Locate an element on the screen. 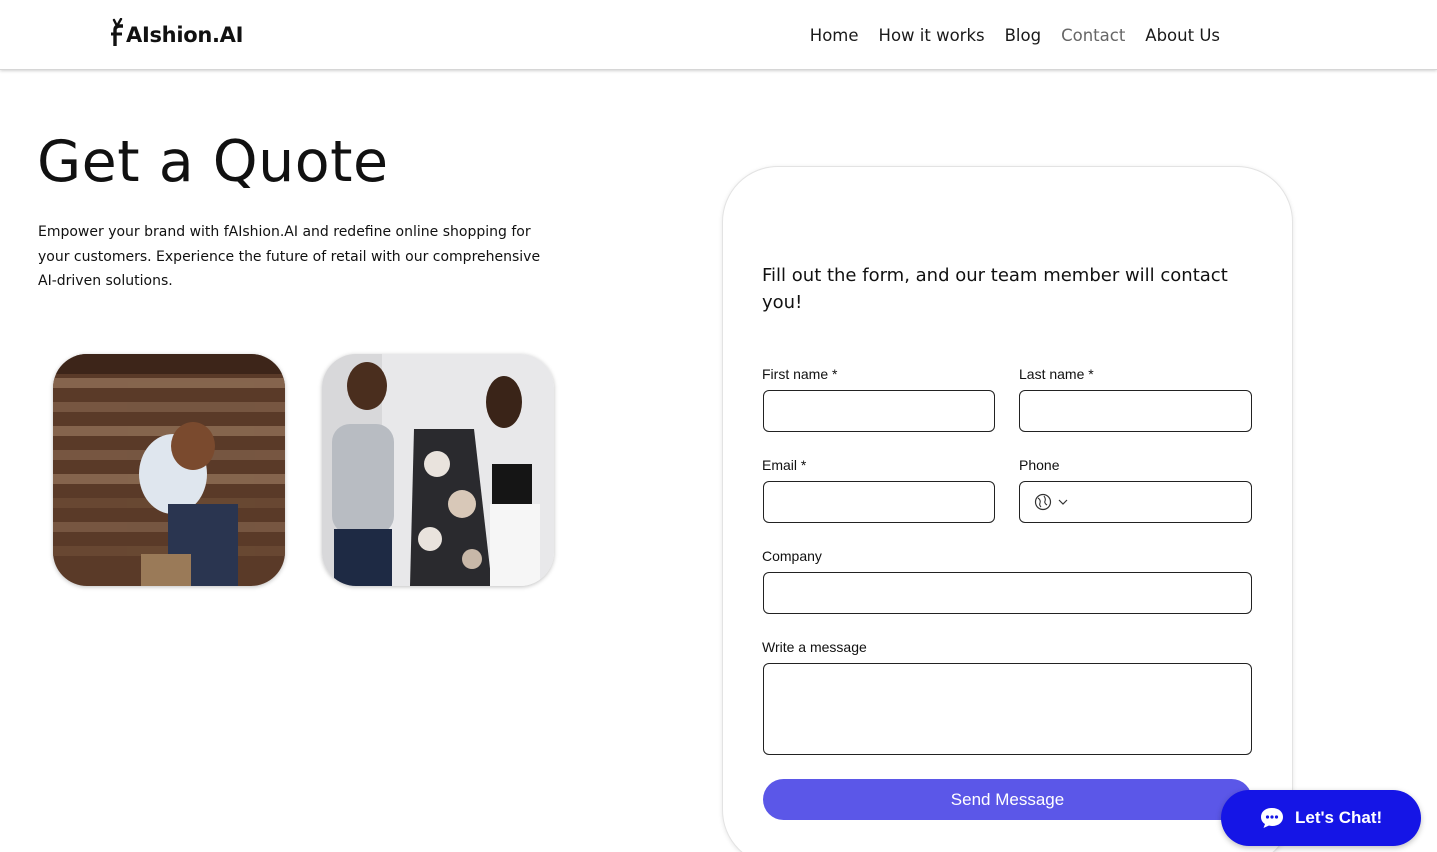 This screenshot has width=1437, height=852. last-name-field is located at coordinates (1135, 411).